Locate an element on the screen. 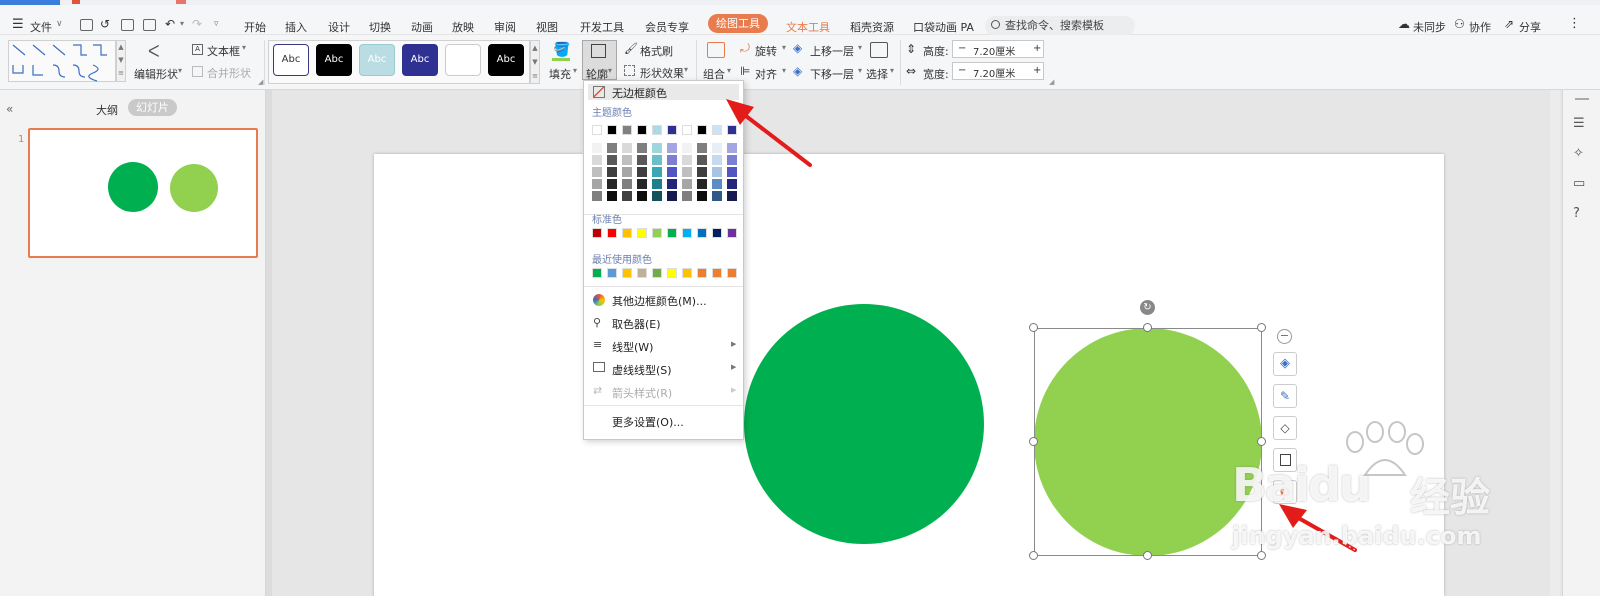 The image size is (1600, 596). pen-icon: ✎ is located at coordinates (1285, 396).